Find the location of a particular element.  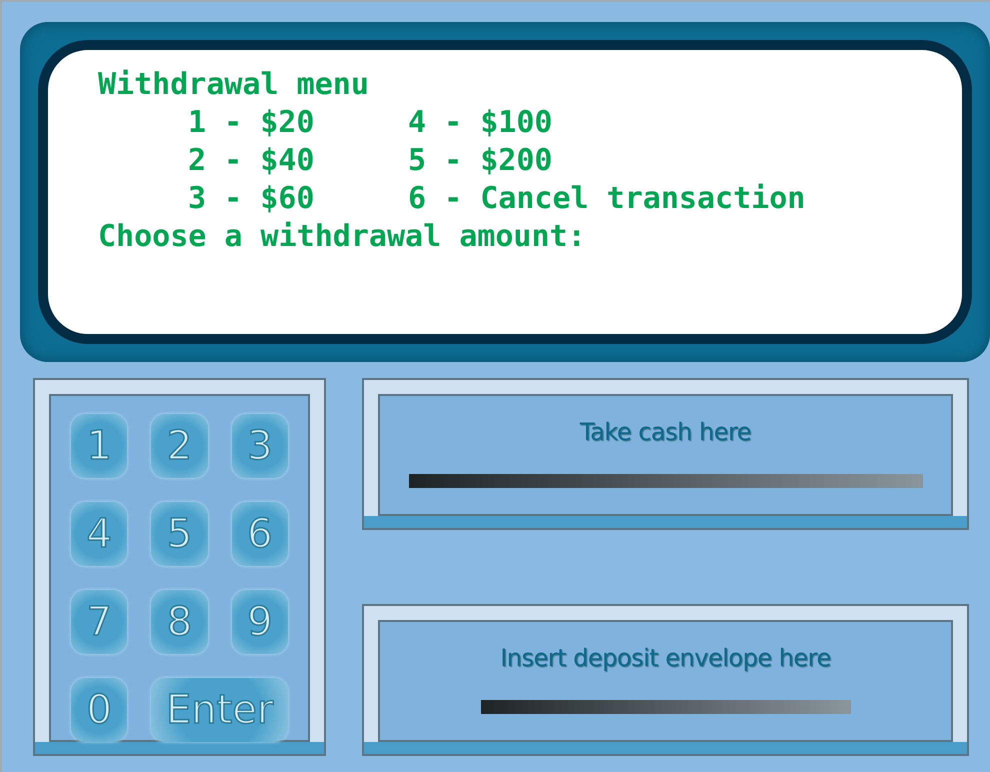

keypad-key: 9 is located at coordinates (260, 622).